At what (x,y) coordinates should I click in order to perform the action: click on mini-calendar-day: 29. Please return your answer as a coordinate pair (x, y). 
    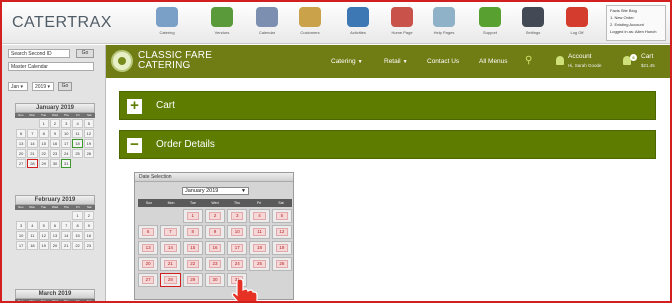
    Looking at the image, I should click on (43, 163).